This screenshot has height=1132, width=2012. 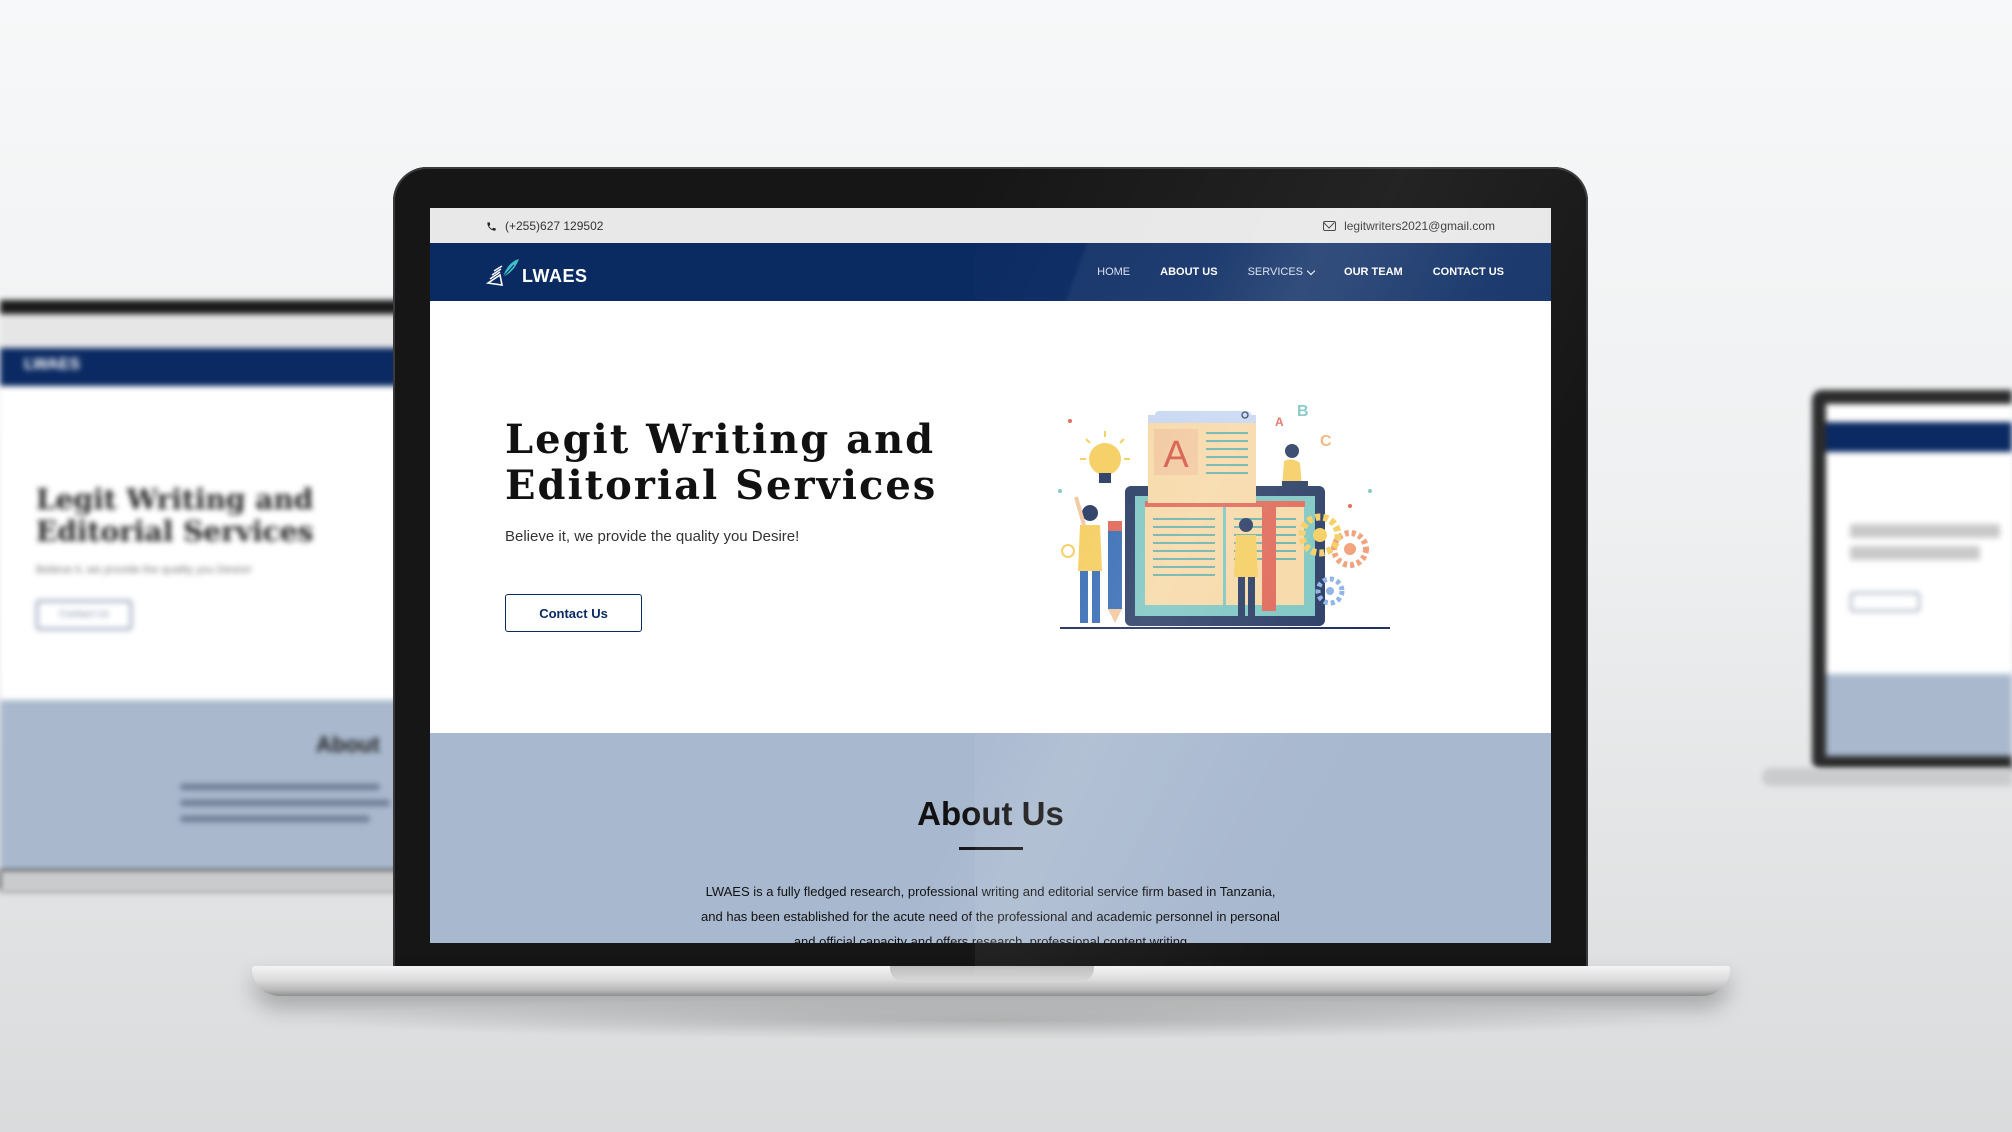 I want to click on illustration-letter: A, so click(x=1176, y=455).